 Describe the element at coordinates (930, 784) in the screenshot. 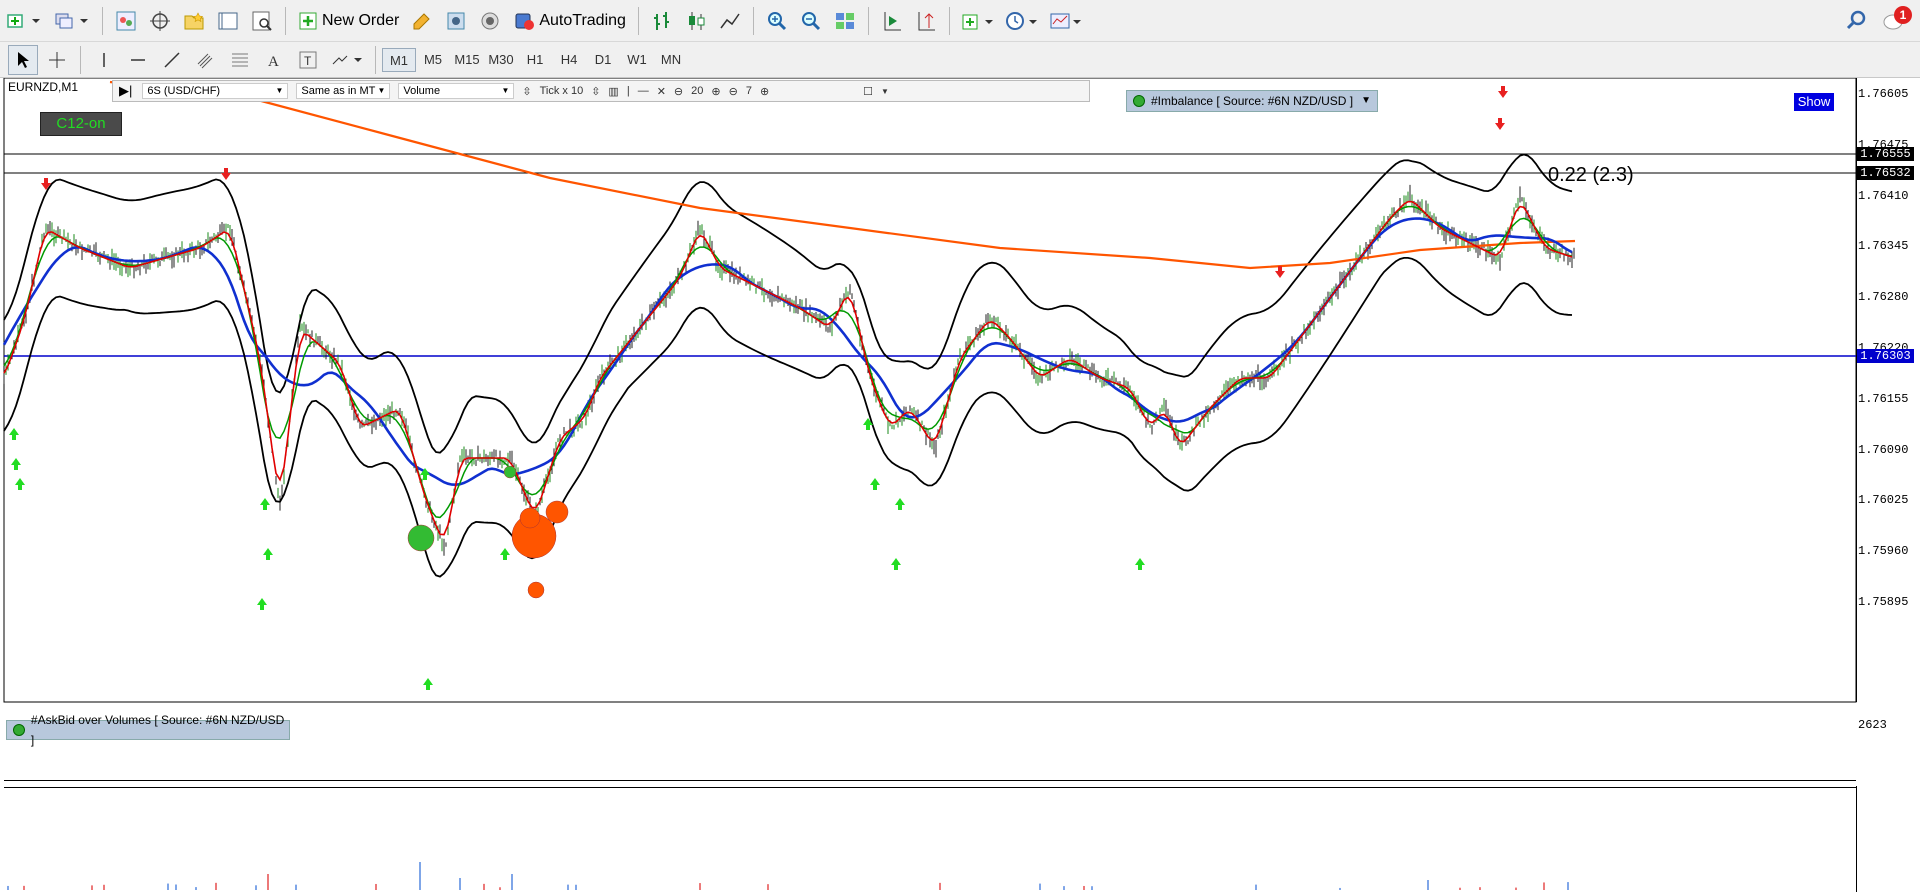

I see `pane-divider` at that location.